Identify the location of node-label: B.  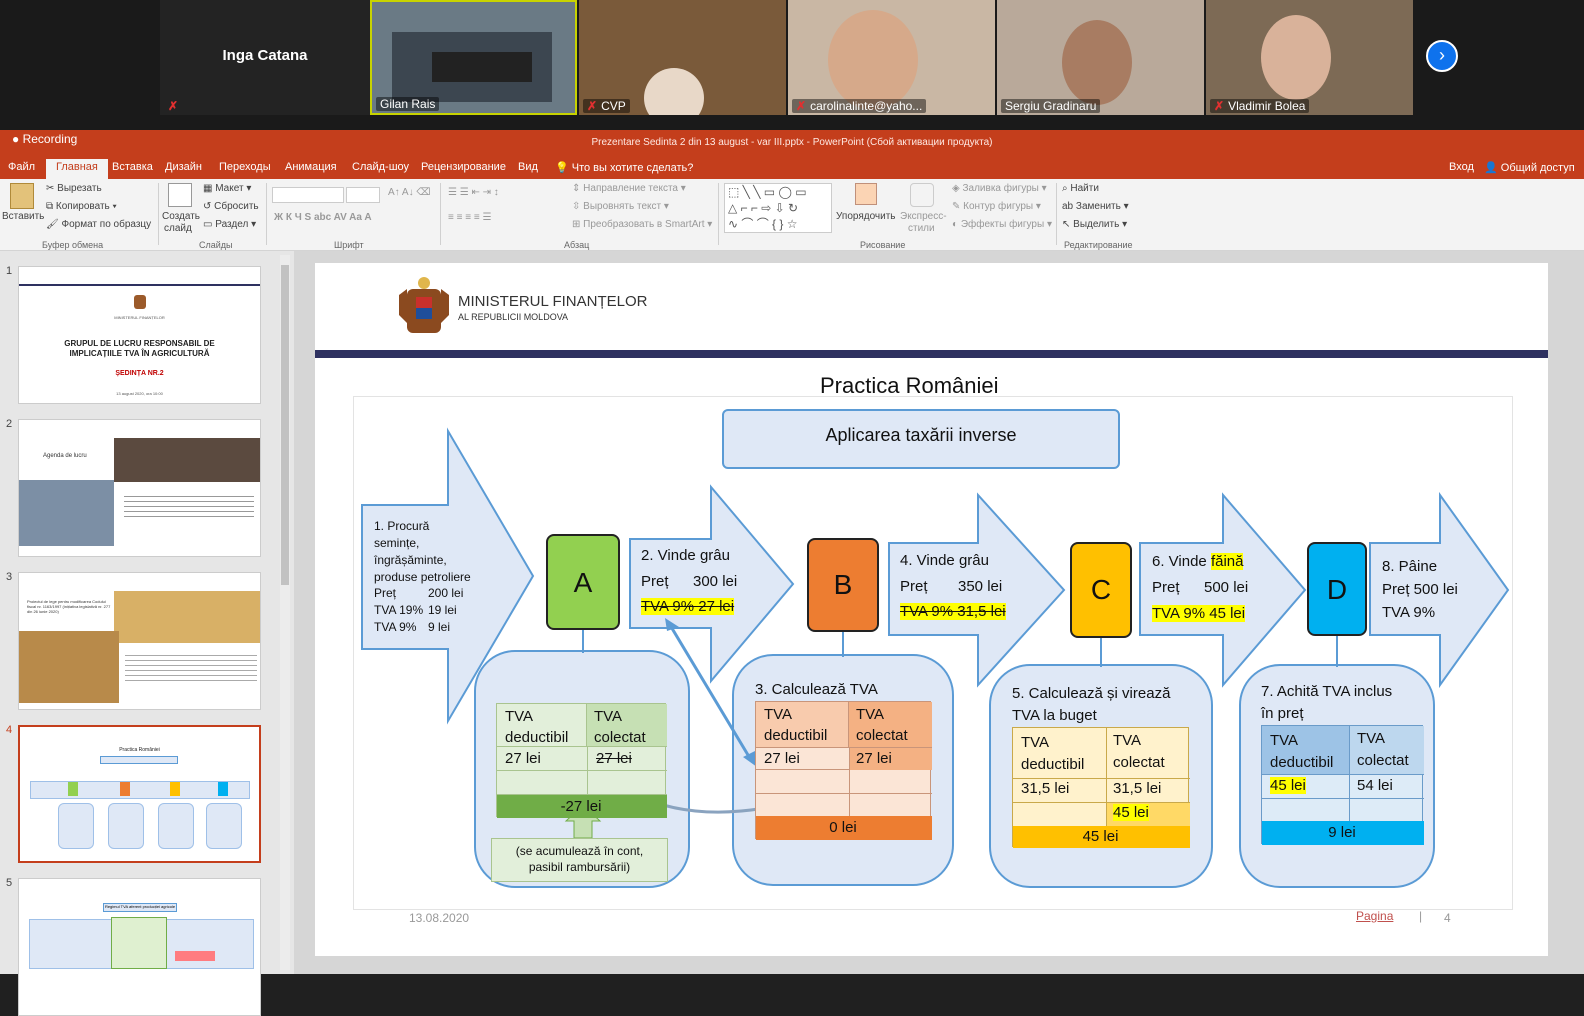
(843, 584).